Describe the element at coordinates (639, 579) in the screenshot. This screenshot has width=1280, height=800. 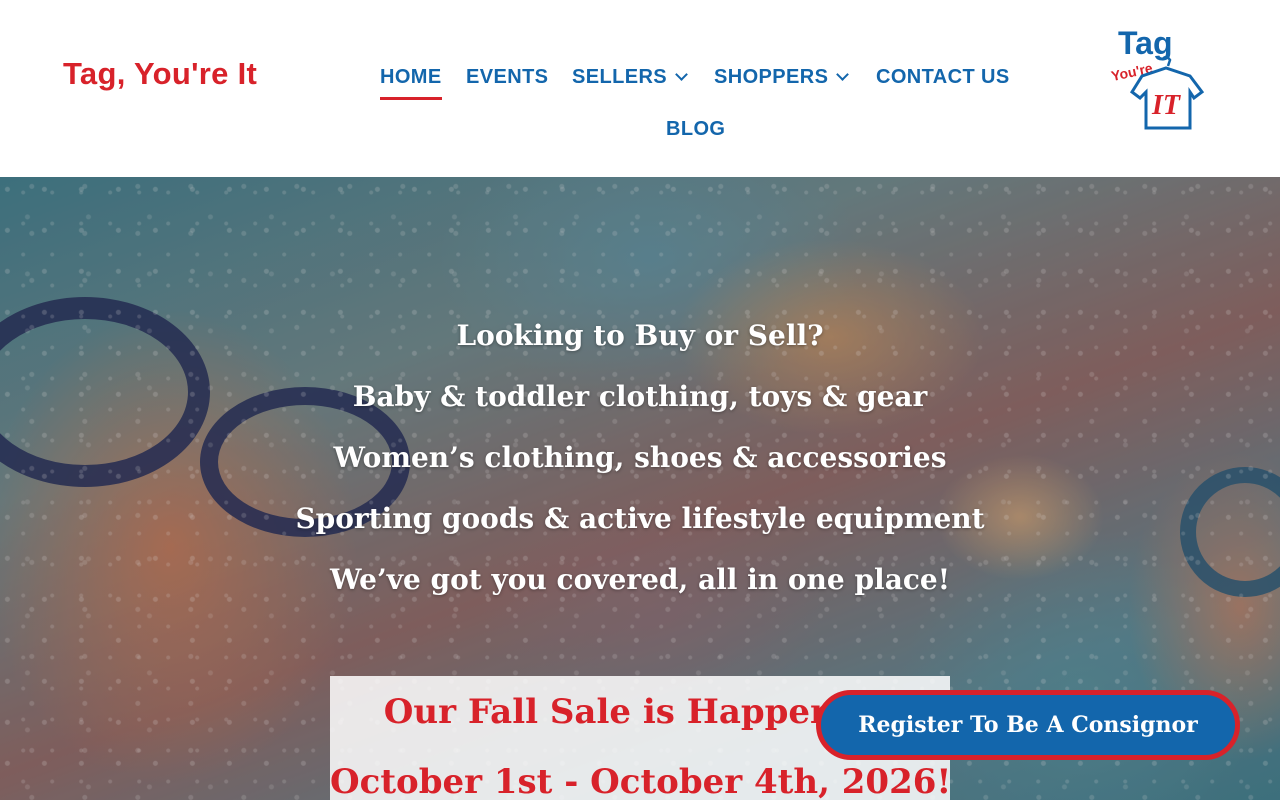
I see `hero-line-covered: We’ve got you covered, all in one place!` at that location.